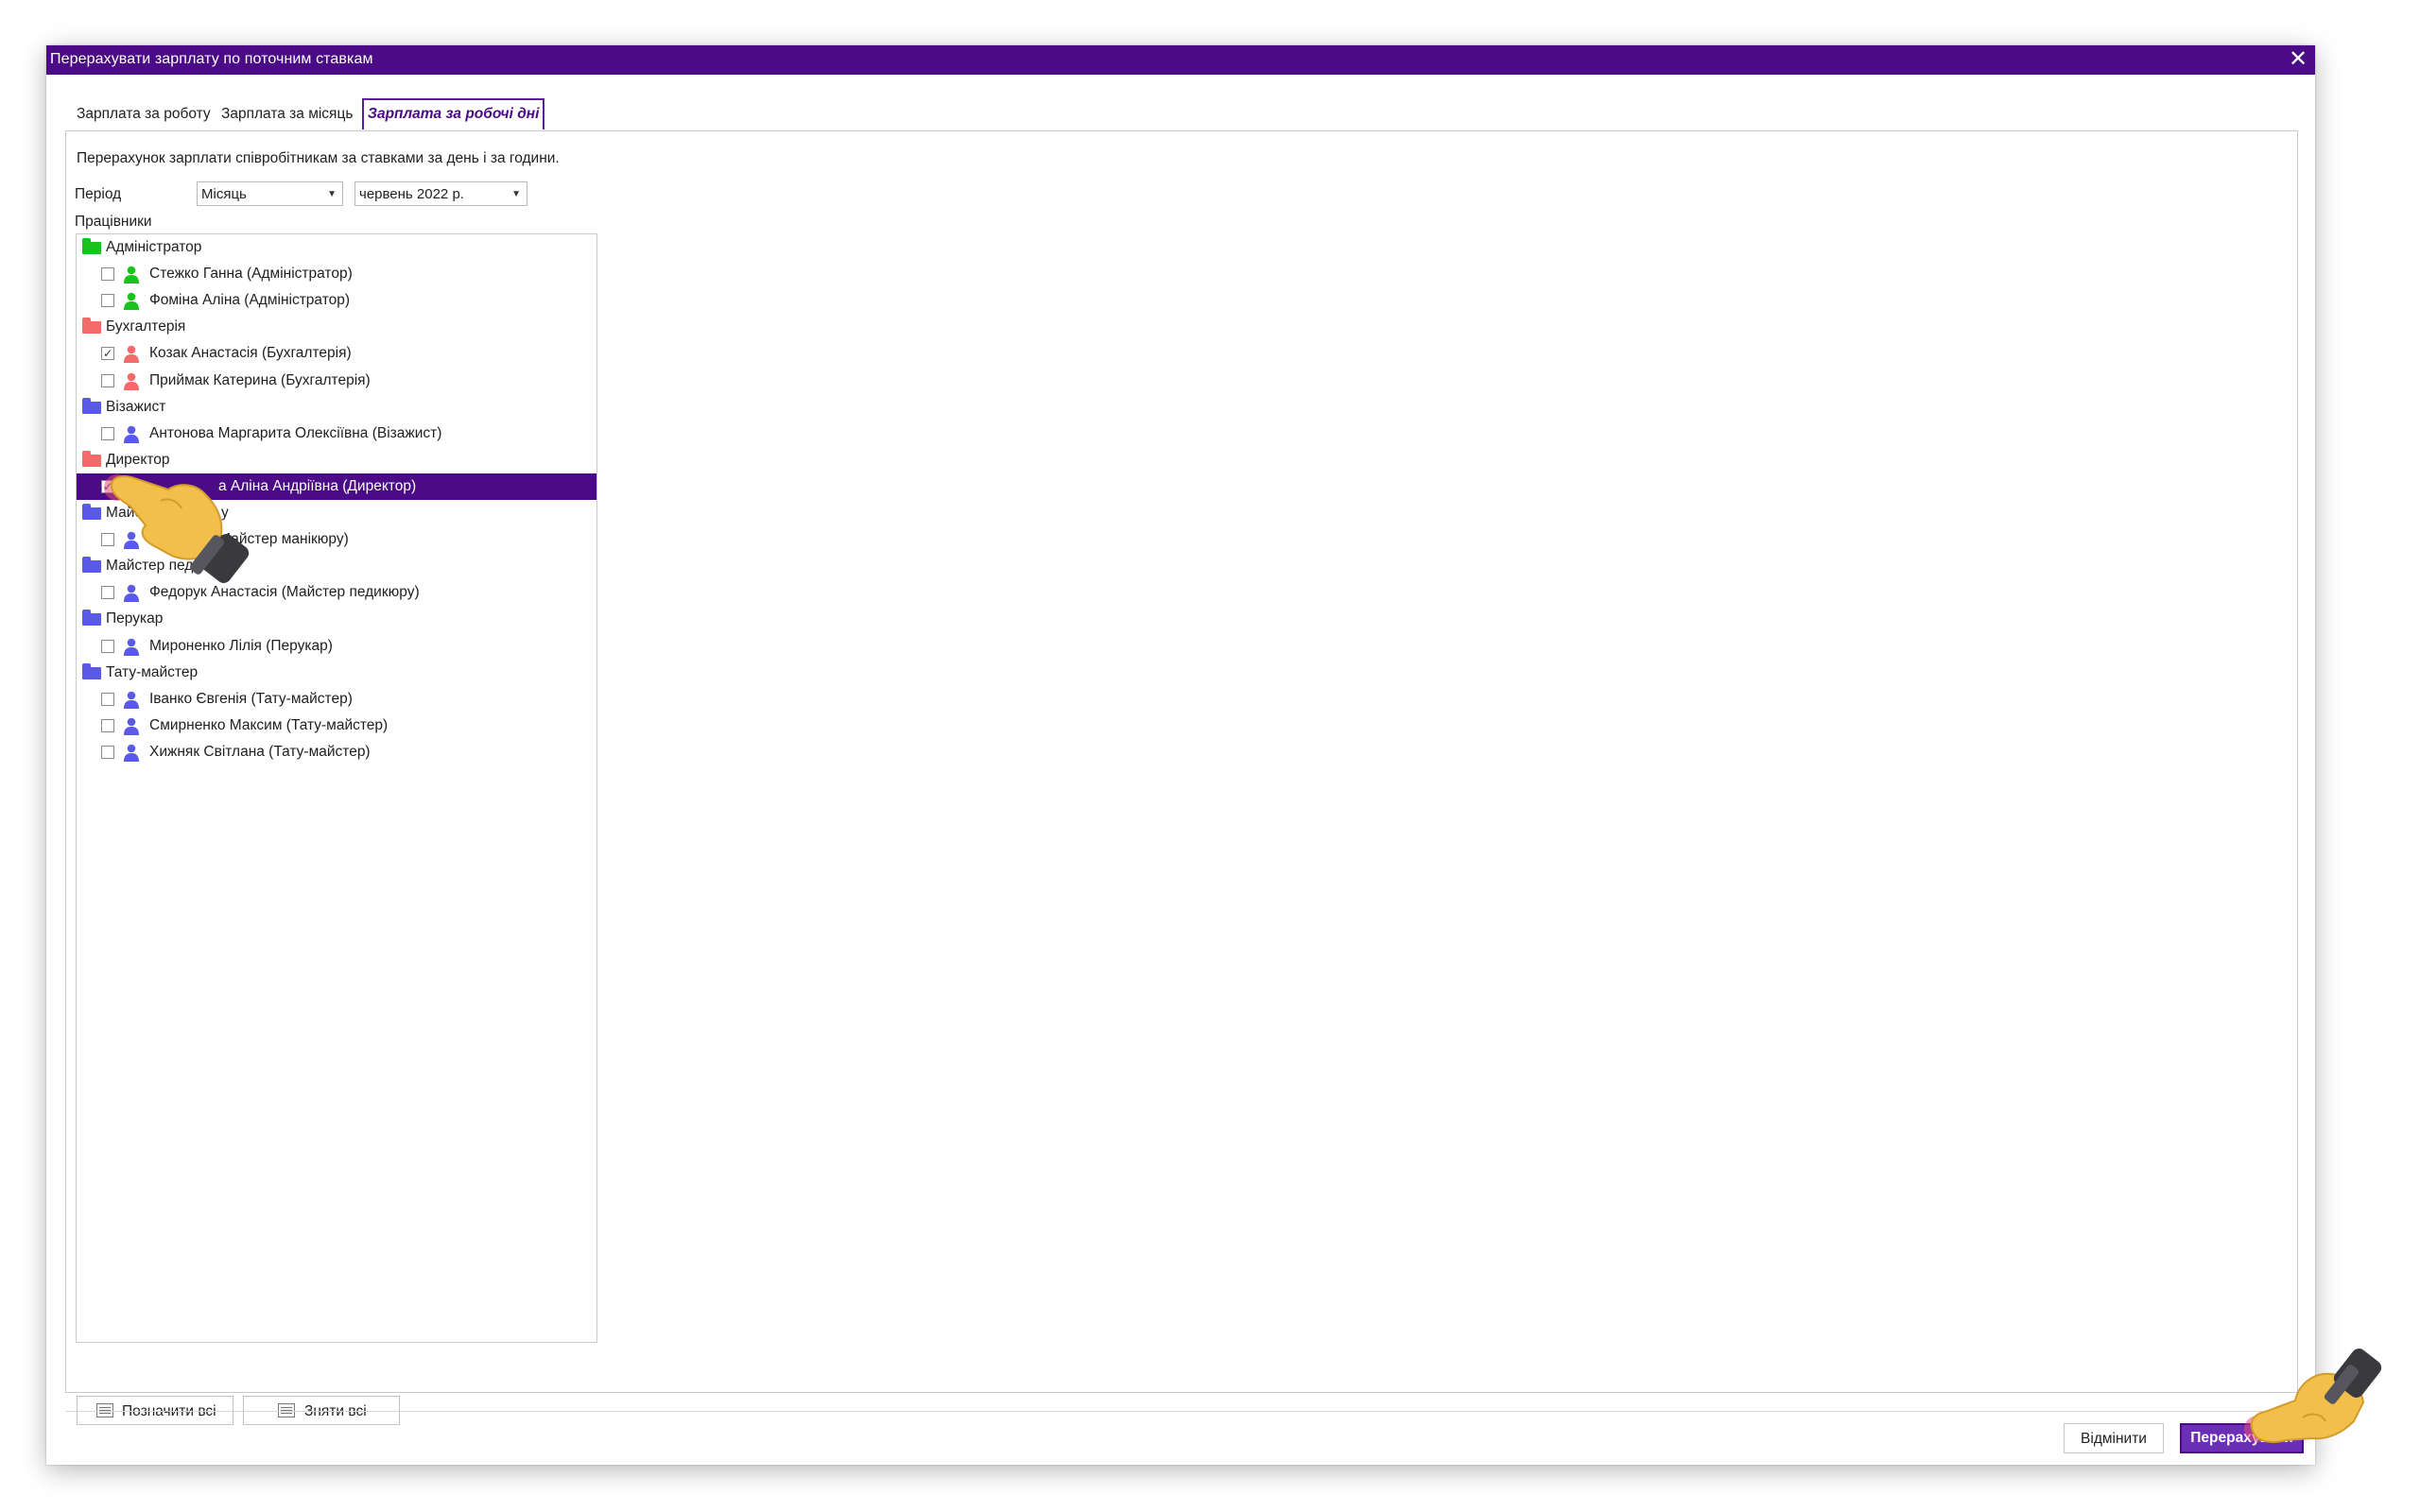 Image resolution: width=2420 pixels, height=1512 pixels. I want to click on tree-employee-row: Фоміна Аліна (Адміністратор), so click(336, 300).